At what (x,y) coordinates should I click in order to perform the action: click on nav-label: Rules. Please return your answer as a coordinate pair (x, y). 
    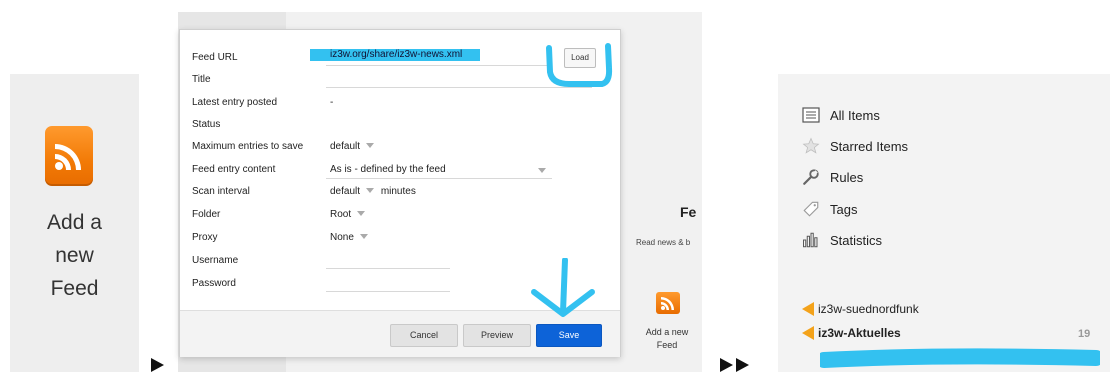
    Looking at the image, I should click on (847, 177).